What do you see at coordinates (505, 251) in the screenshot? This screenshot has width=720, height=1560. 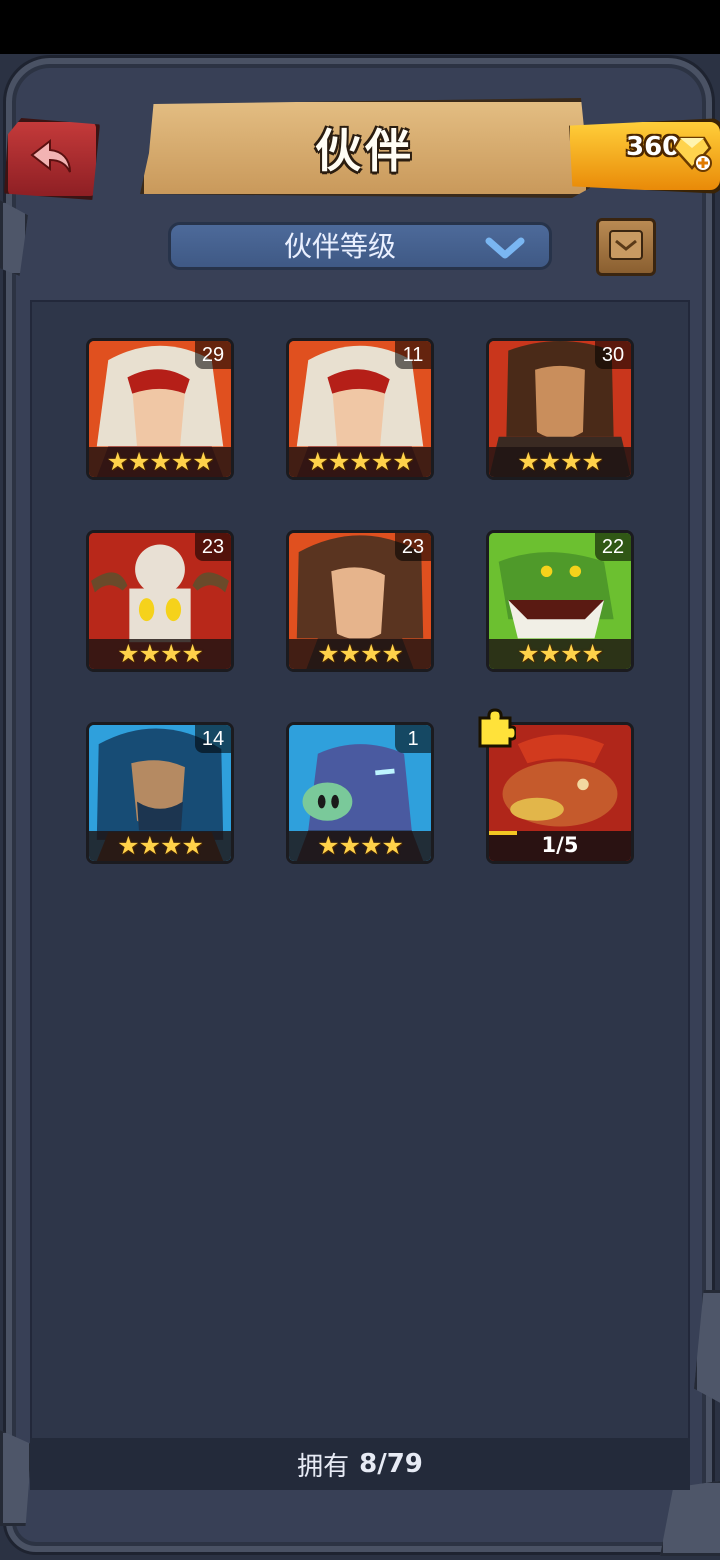 I see `chevron-down-icon` at bounding box center [505, 251].